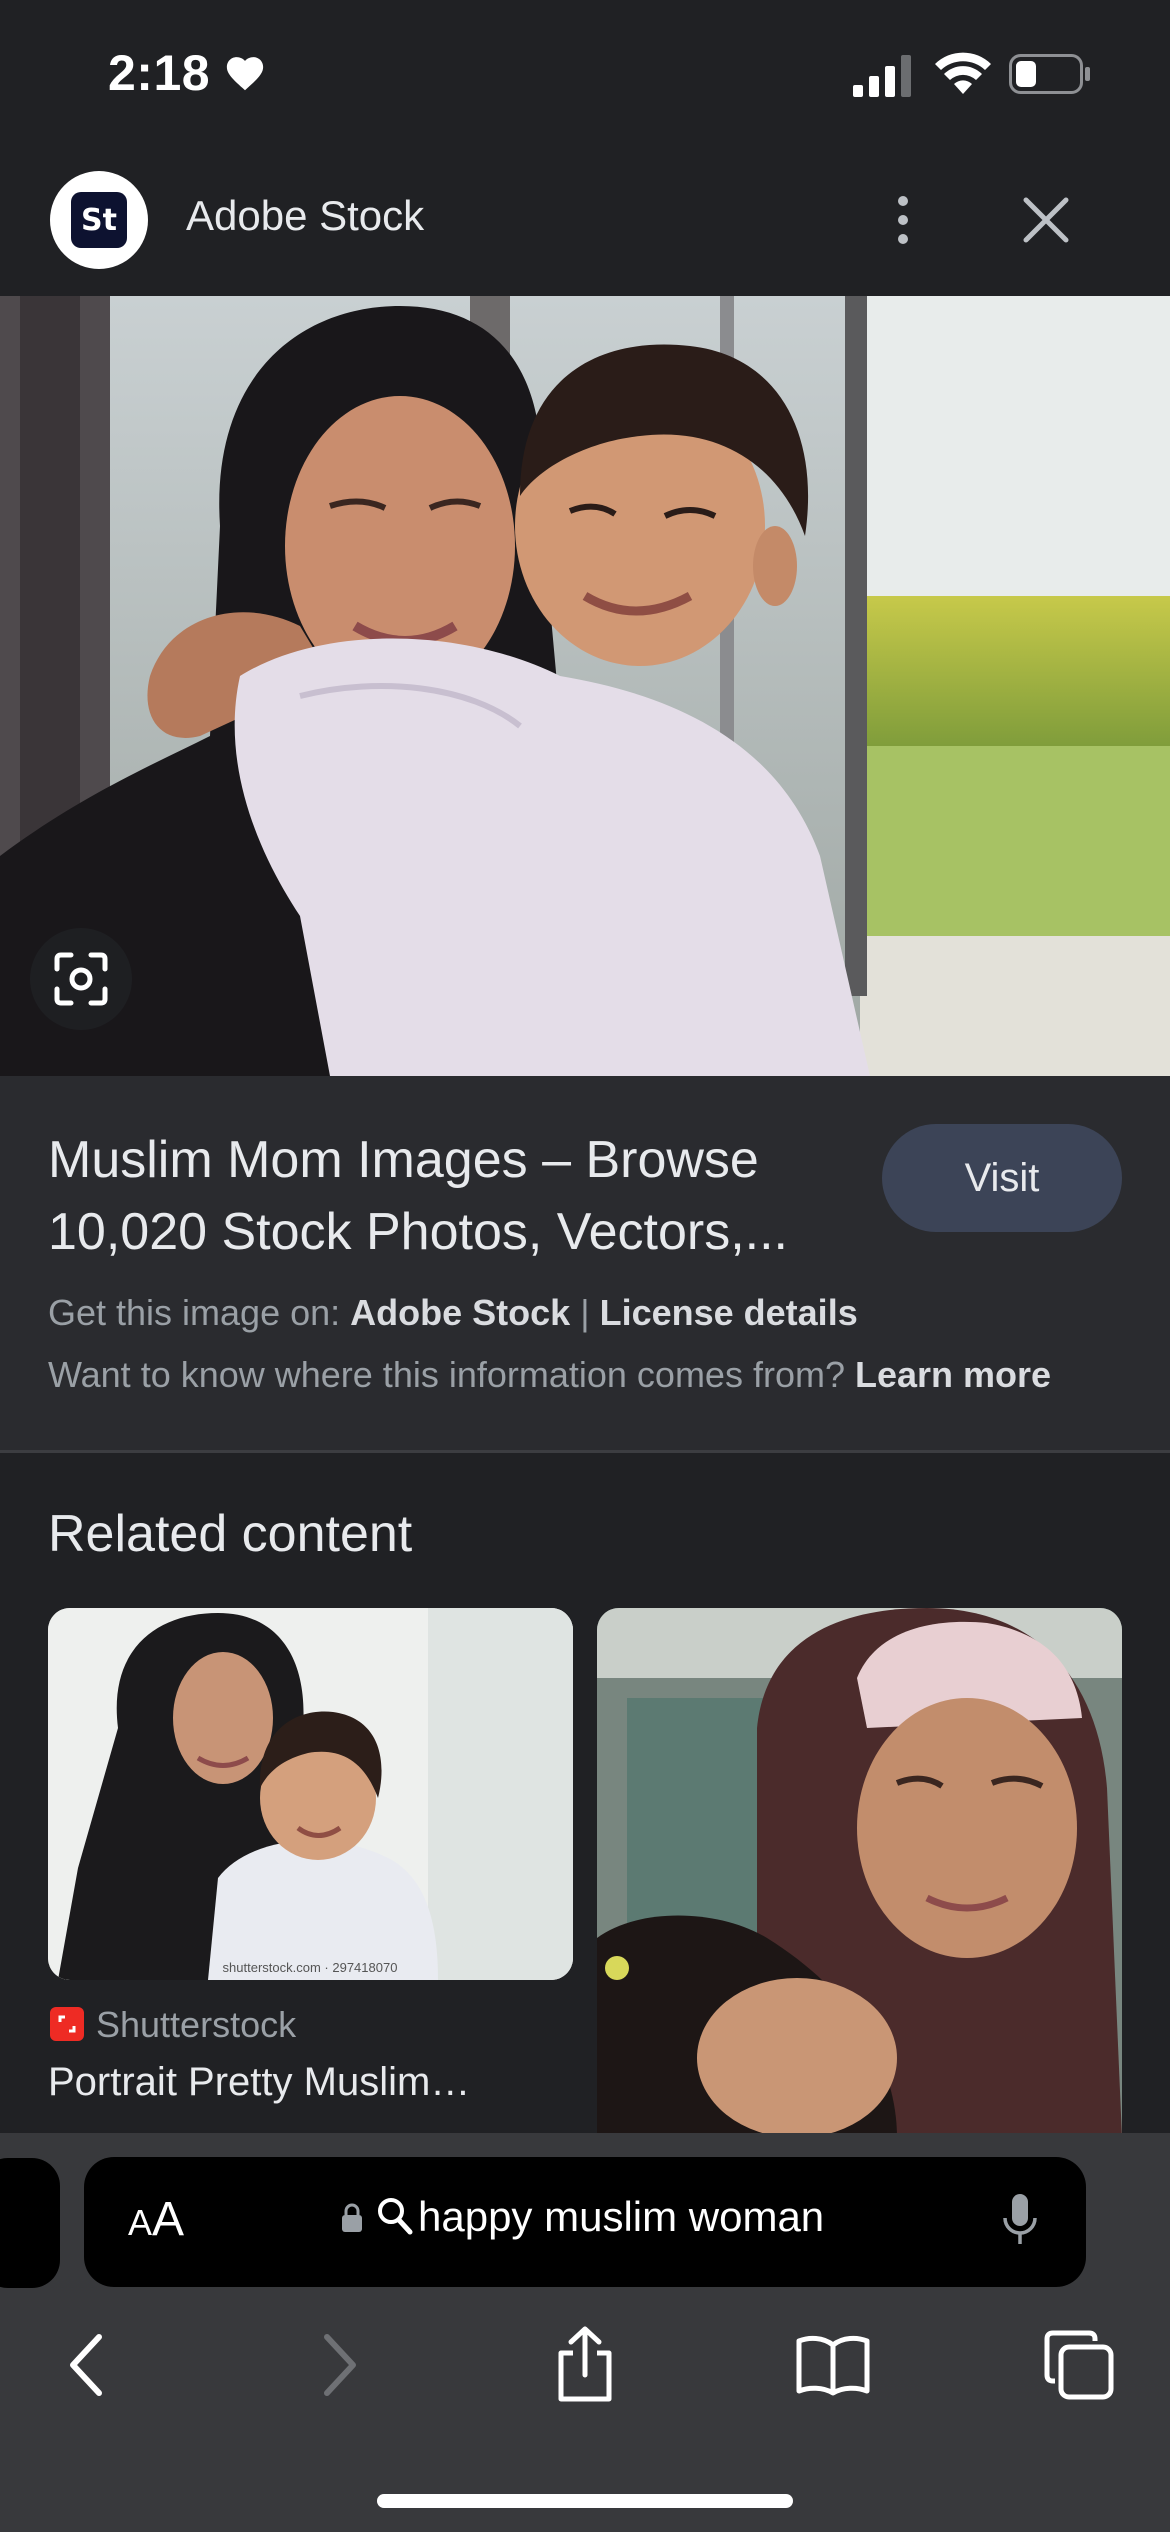  I want to click on text-size-large-a: A, so click(168, 2219).